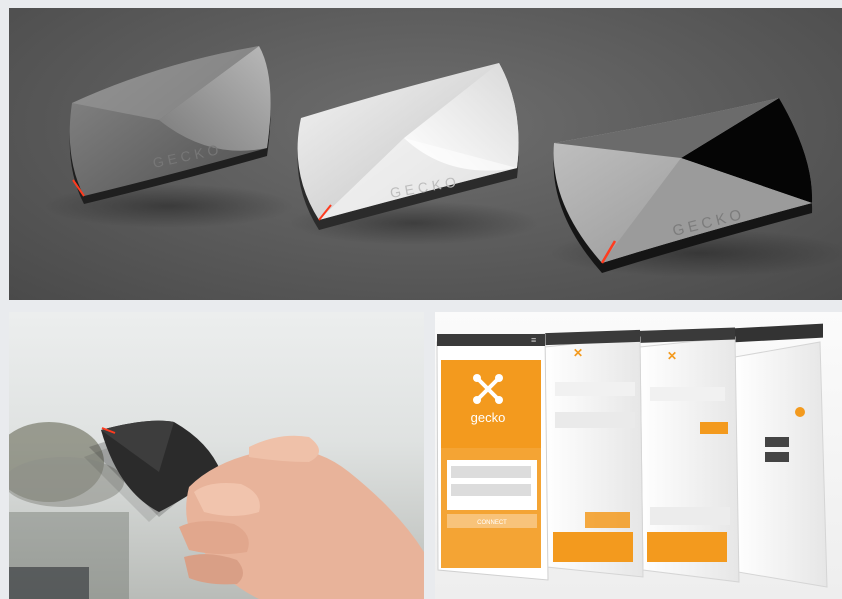 This screenshot has height=599, width=842. Describe the element at coordinates (488, 417) in the screenshot. I see `app-name: gecko` at that location.